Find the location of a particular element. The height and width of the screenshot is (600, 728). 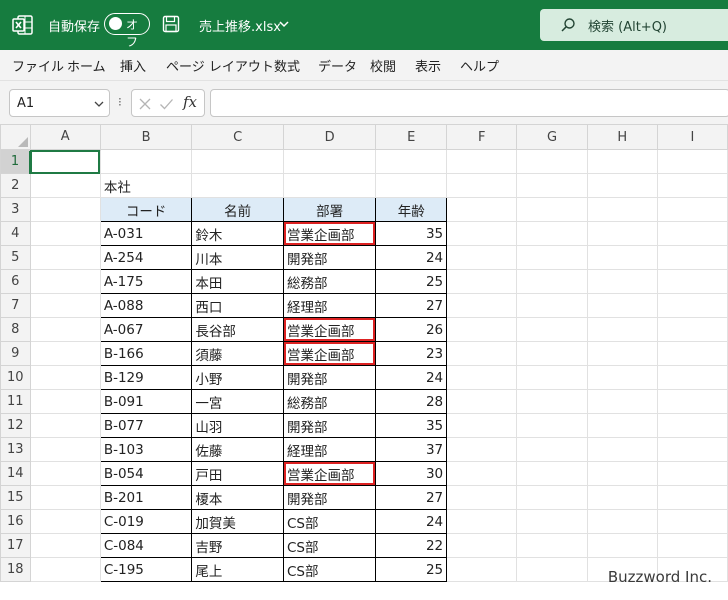

cell-i14 is located at coordinates (692, 473).